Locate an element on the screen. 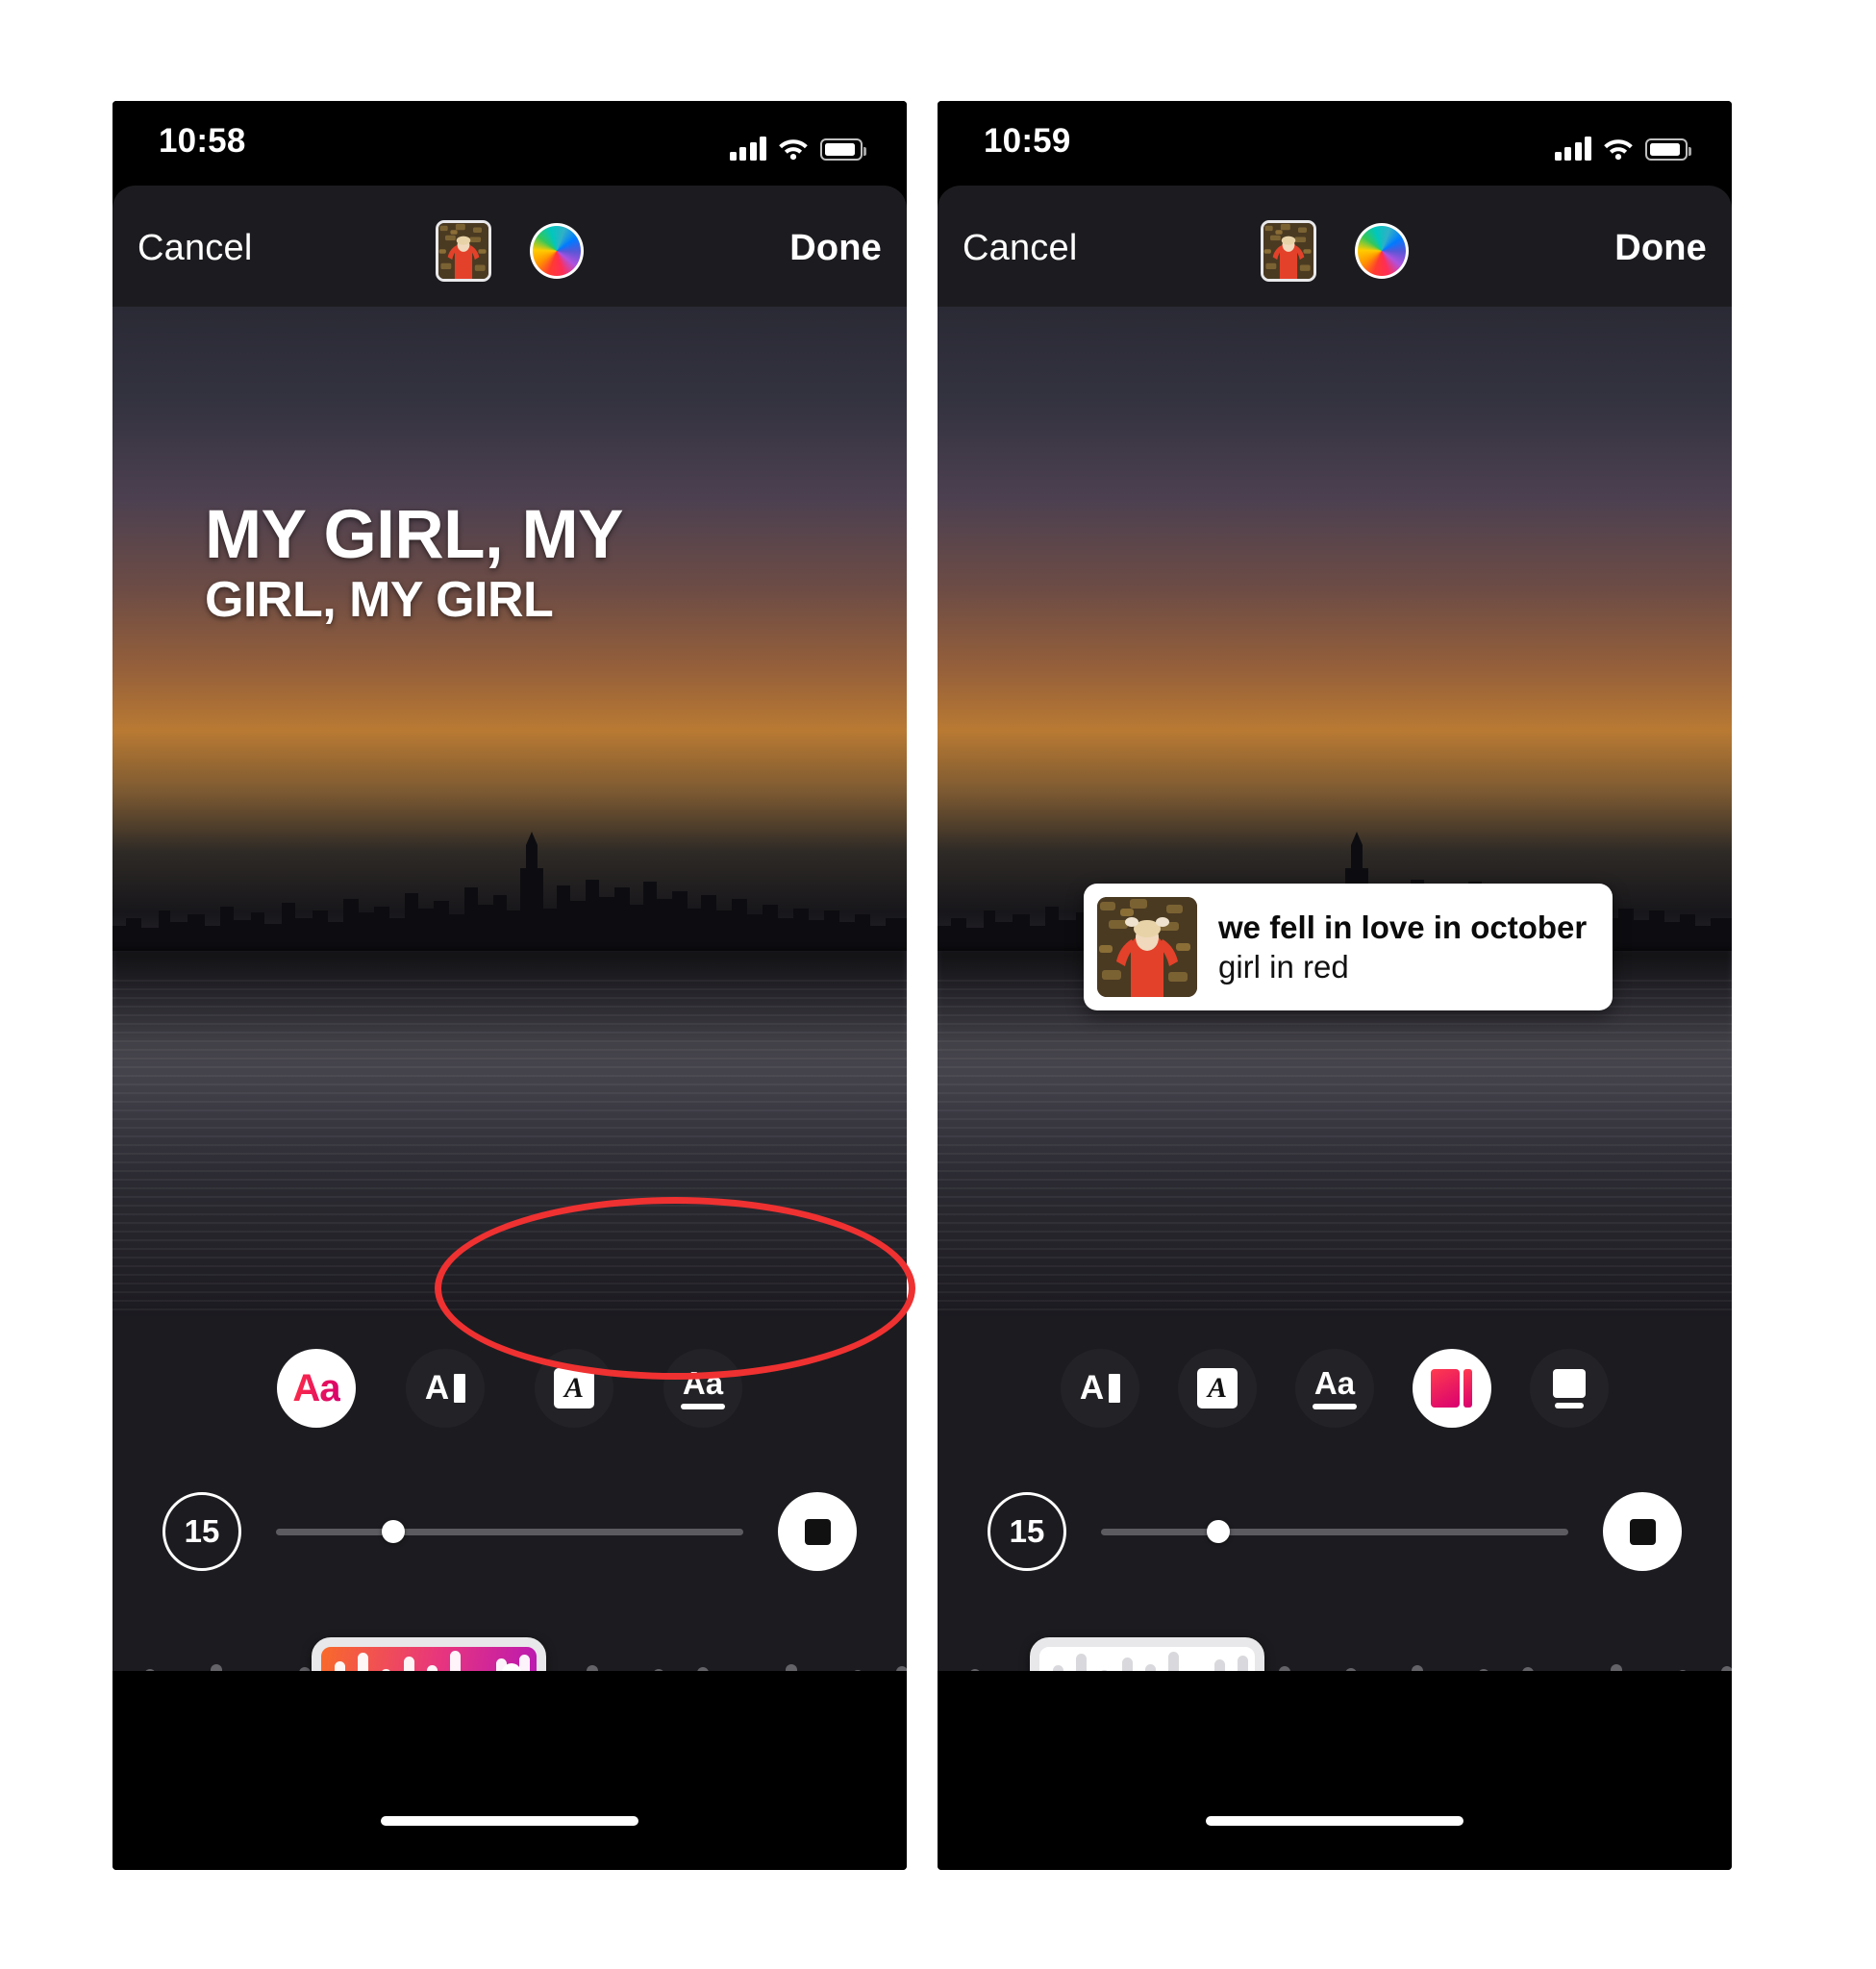  status-bar: 10:59 is located at coordinates (1335, 143).